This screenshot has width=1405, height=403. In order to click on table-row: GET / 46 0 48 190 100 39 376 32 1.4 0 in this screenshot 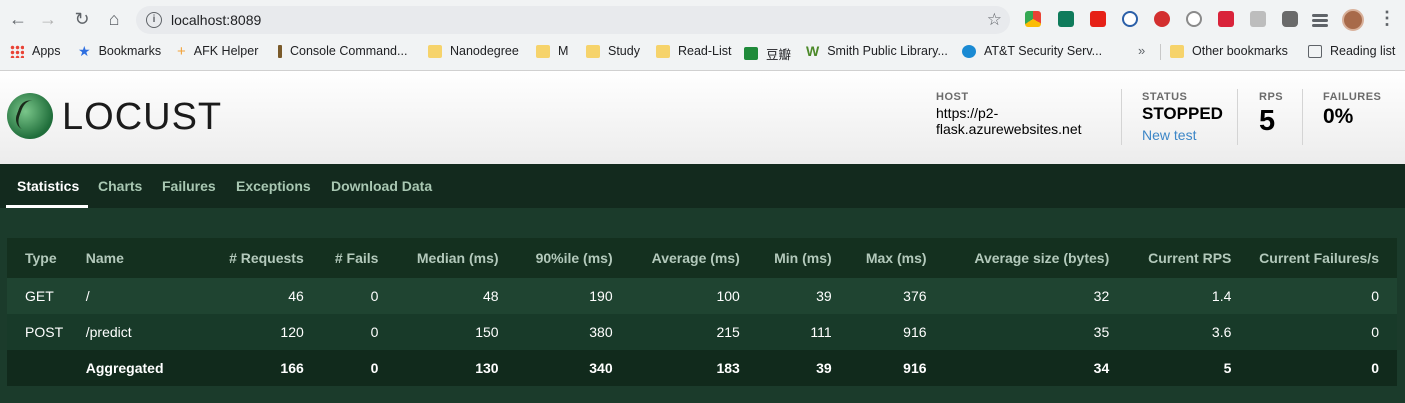, I will do `click(702, 296)`.